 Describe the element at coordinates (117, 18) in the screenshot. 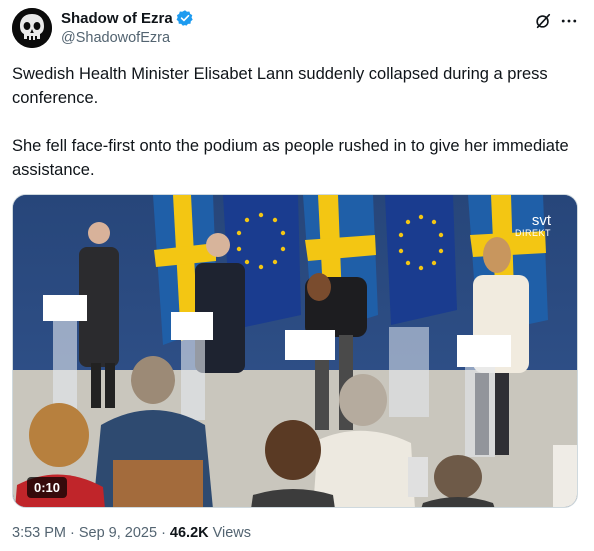

I see `display-name: Shadow of Ezra` at that location.